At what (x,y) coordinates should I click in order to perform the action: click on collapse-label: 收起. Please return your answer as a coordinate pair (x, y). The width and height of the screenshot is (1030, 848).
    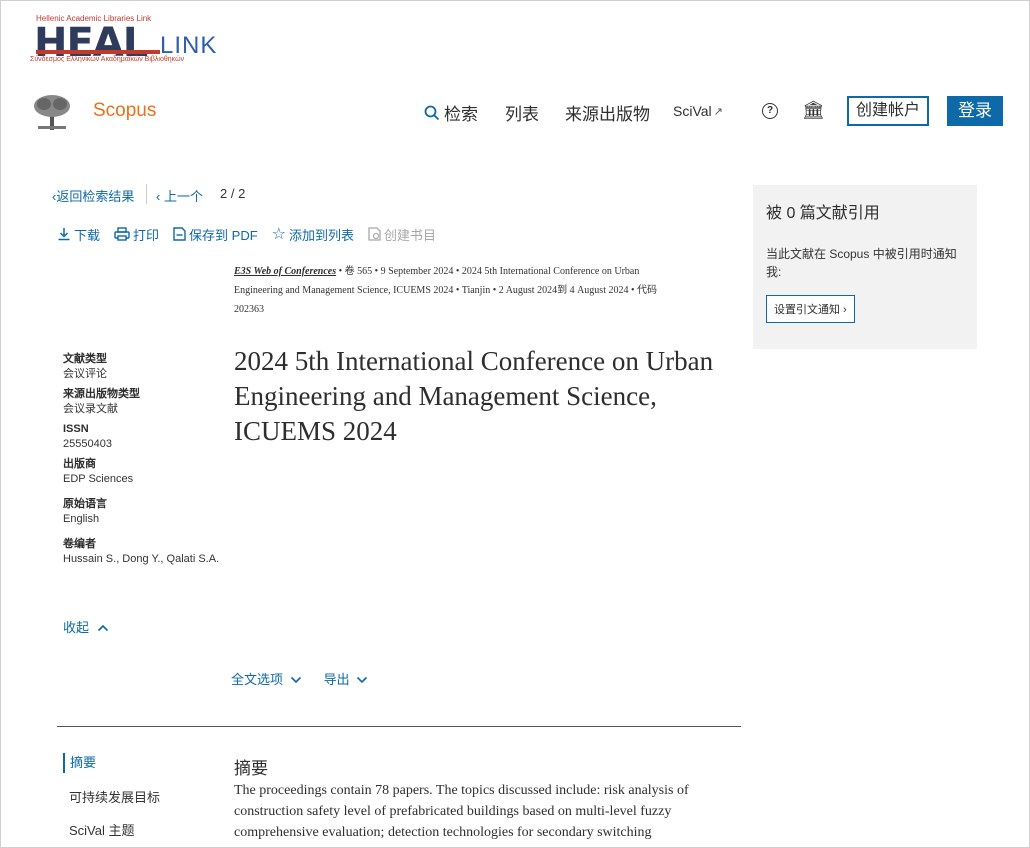
    Looking at the image, I should click on (76, 627).